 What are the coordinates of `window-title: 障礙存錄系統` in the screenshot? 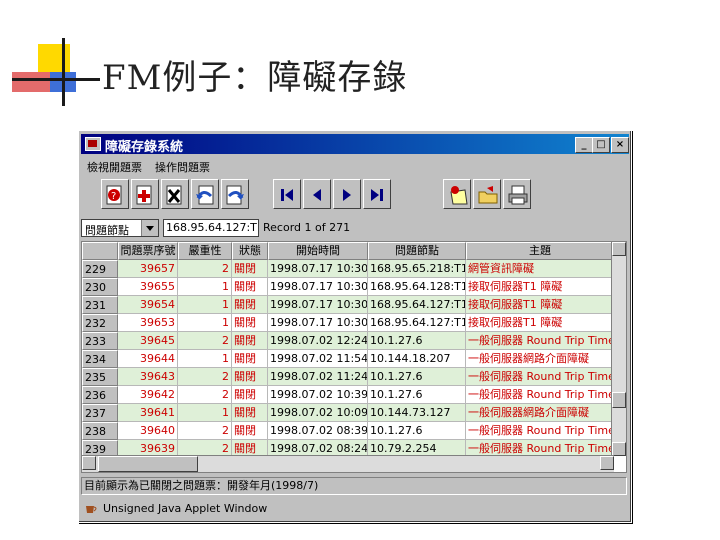 It's located at (144, 147).